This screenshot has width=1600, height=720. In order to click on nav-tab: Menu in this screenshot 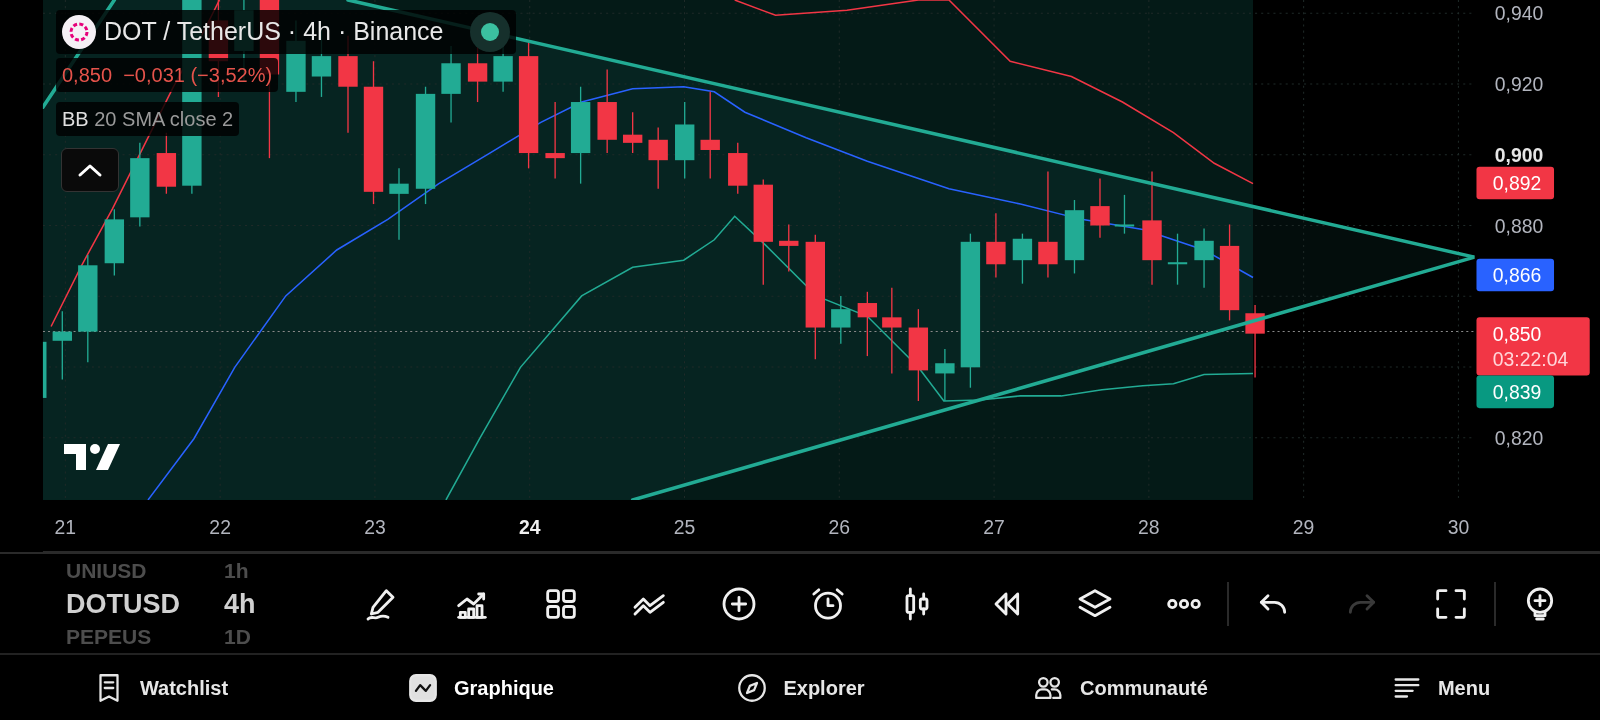, I will do `click(1440, 687)`.